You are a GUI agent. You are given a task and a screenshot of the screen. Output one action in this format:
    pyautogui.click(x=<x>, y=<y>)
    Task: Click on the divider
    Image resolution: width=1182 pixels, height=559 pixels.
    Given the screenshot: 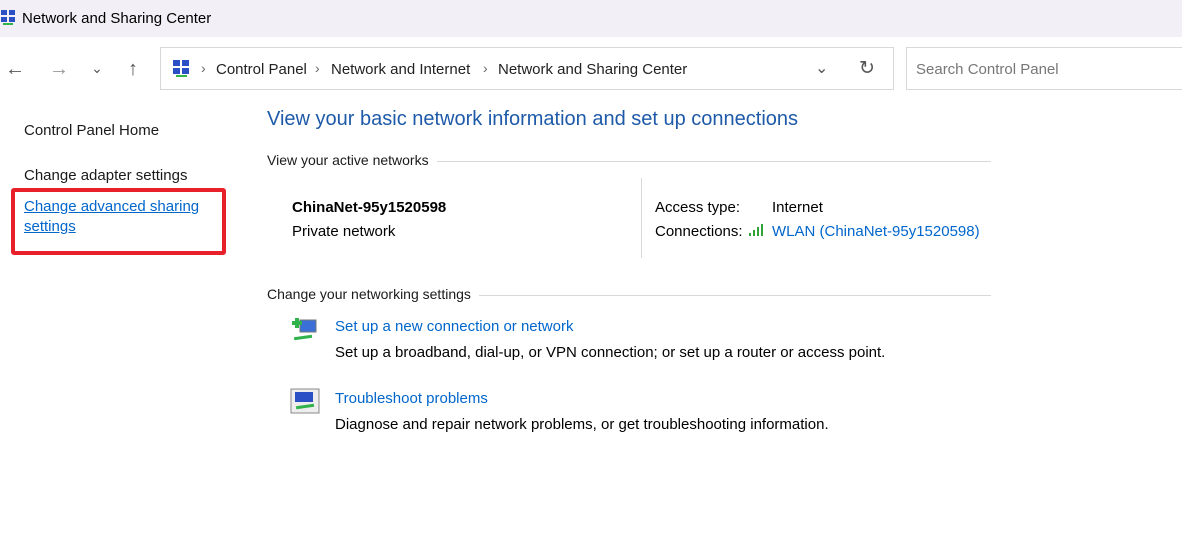 What is the action you would take?
    pyautogui.click(x=641, y=218)
    